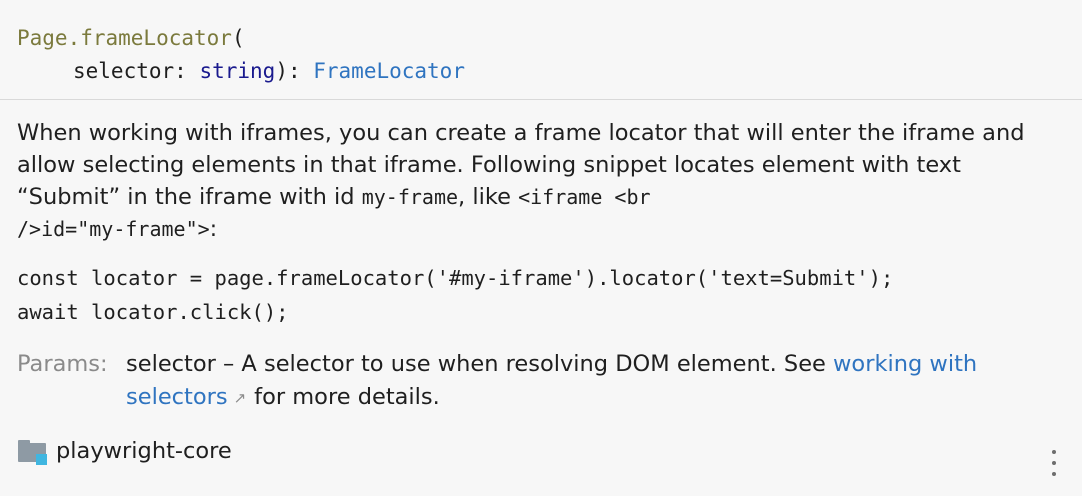  I want to click on description-text-3: :, so click(213, 229).